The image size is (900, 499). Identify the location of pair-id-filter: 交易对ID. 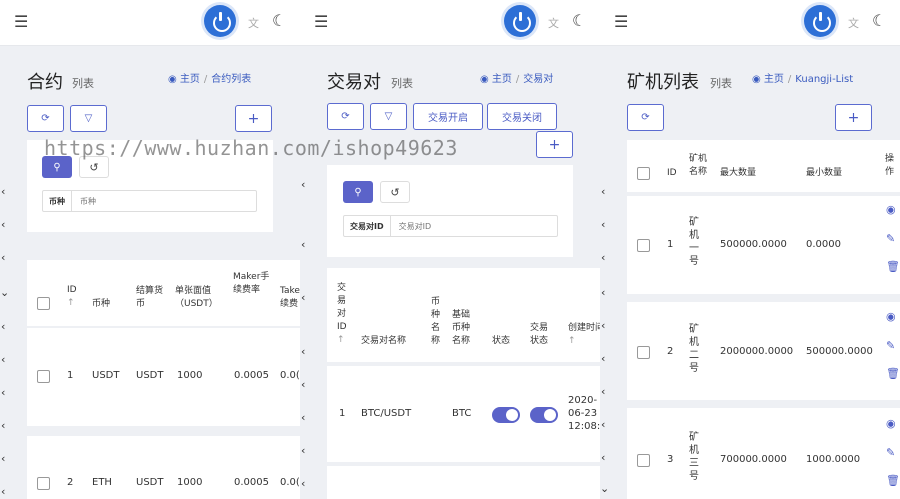
(450, 226).